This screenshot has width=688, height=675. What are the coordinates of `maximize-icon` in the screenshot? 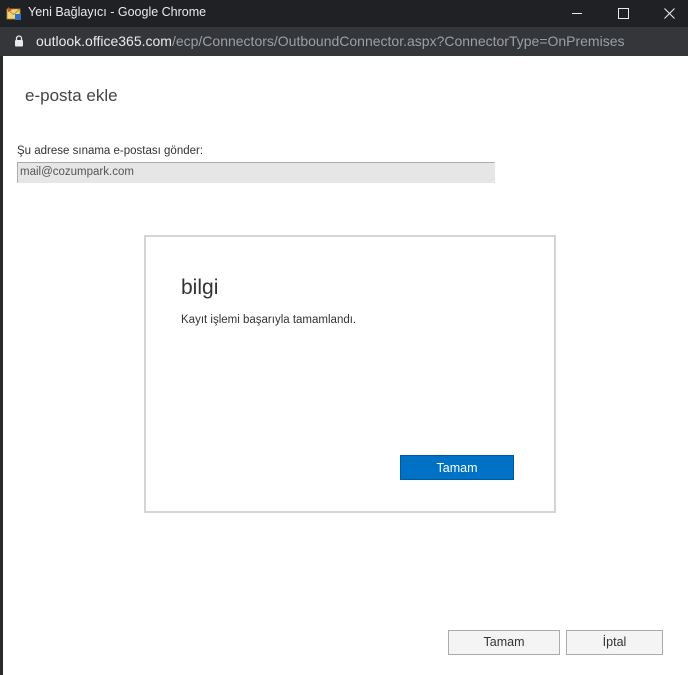 It's located at (623, 13).